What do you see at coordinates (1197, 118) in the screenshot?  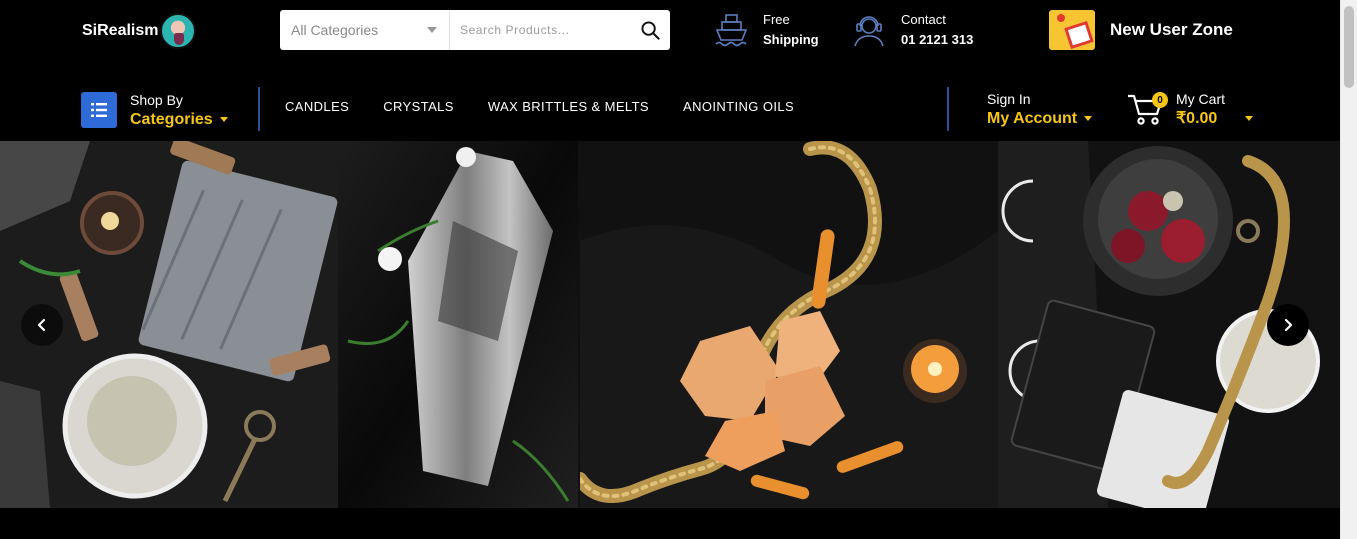 I see `cart-total: ₹0.00` at bounding box center [1197, 118].